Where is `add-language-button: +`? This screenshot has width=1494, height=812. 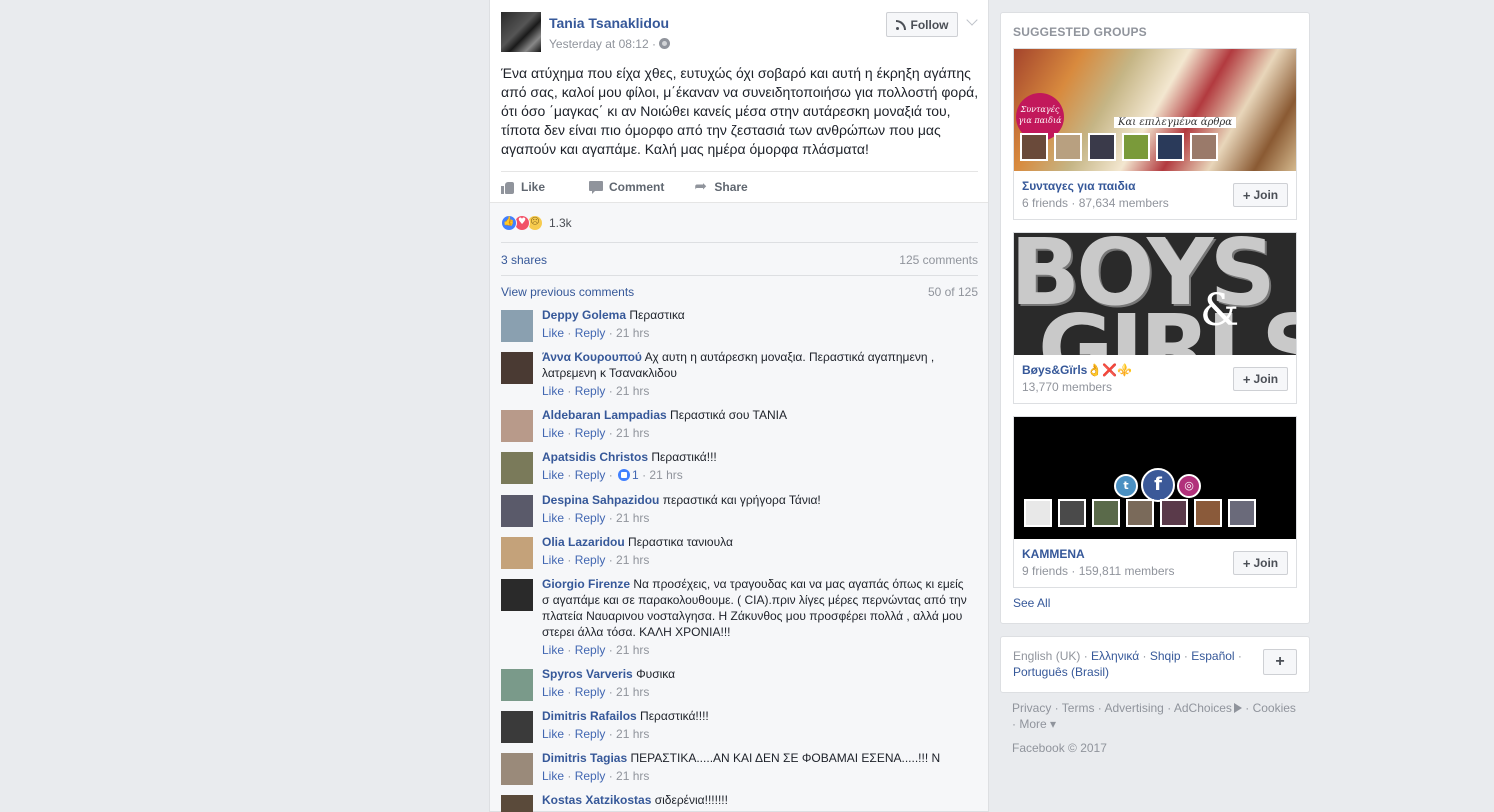 add-language-button: + is located at coordinates (1280, 662).